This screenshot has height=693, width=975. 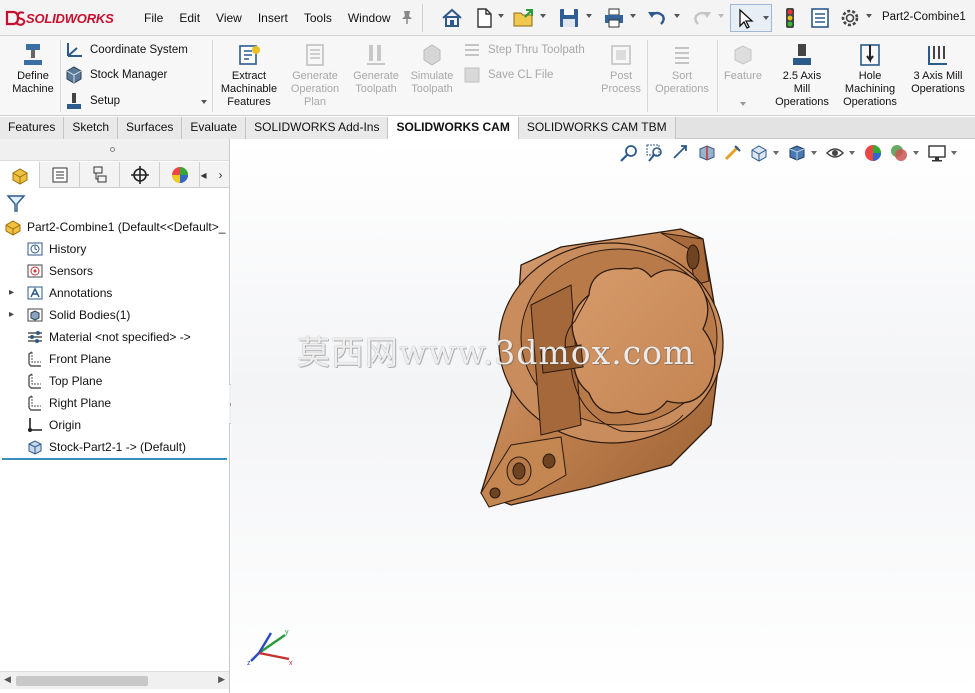 I want to click on generate-toolpath-button: Generate Toolpath, so click(x=376, y=69).